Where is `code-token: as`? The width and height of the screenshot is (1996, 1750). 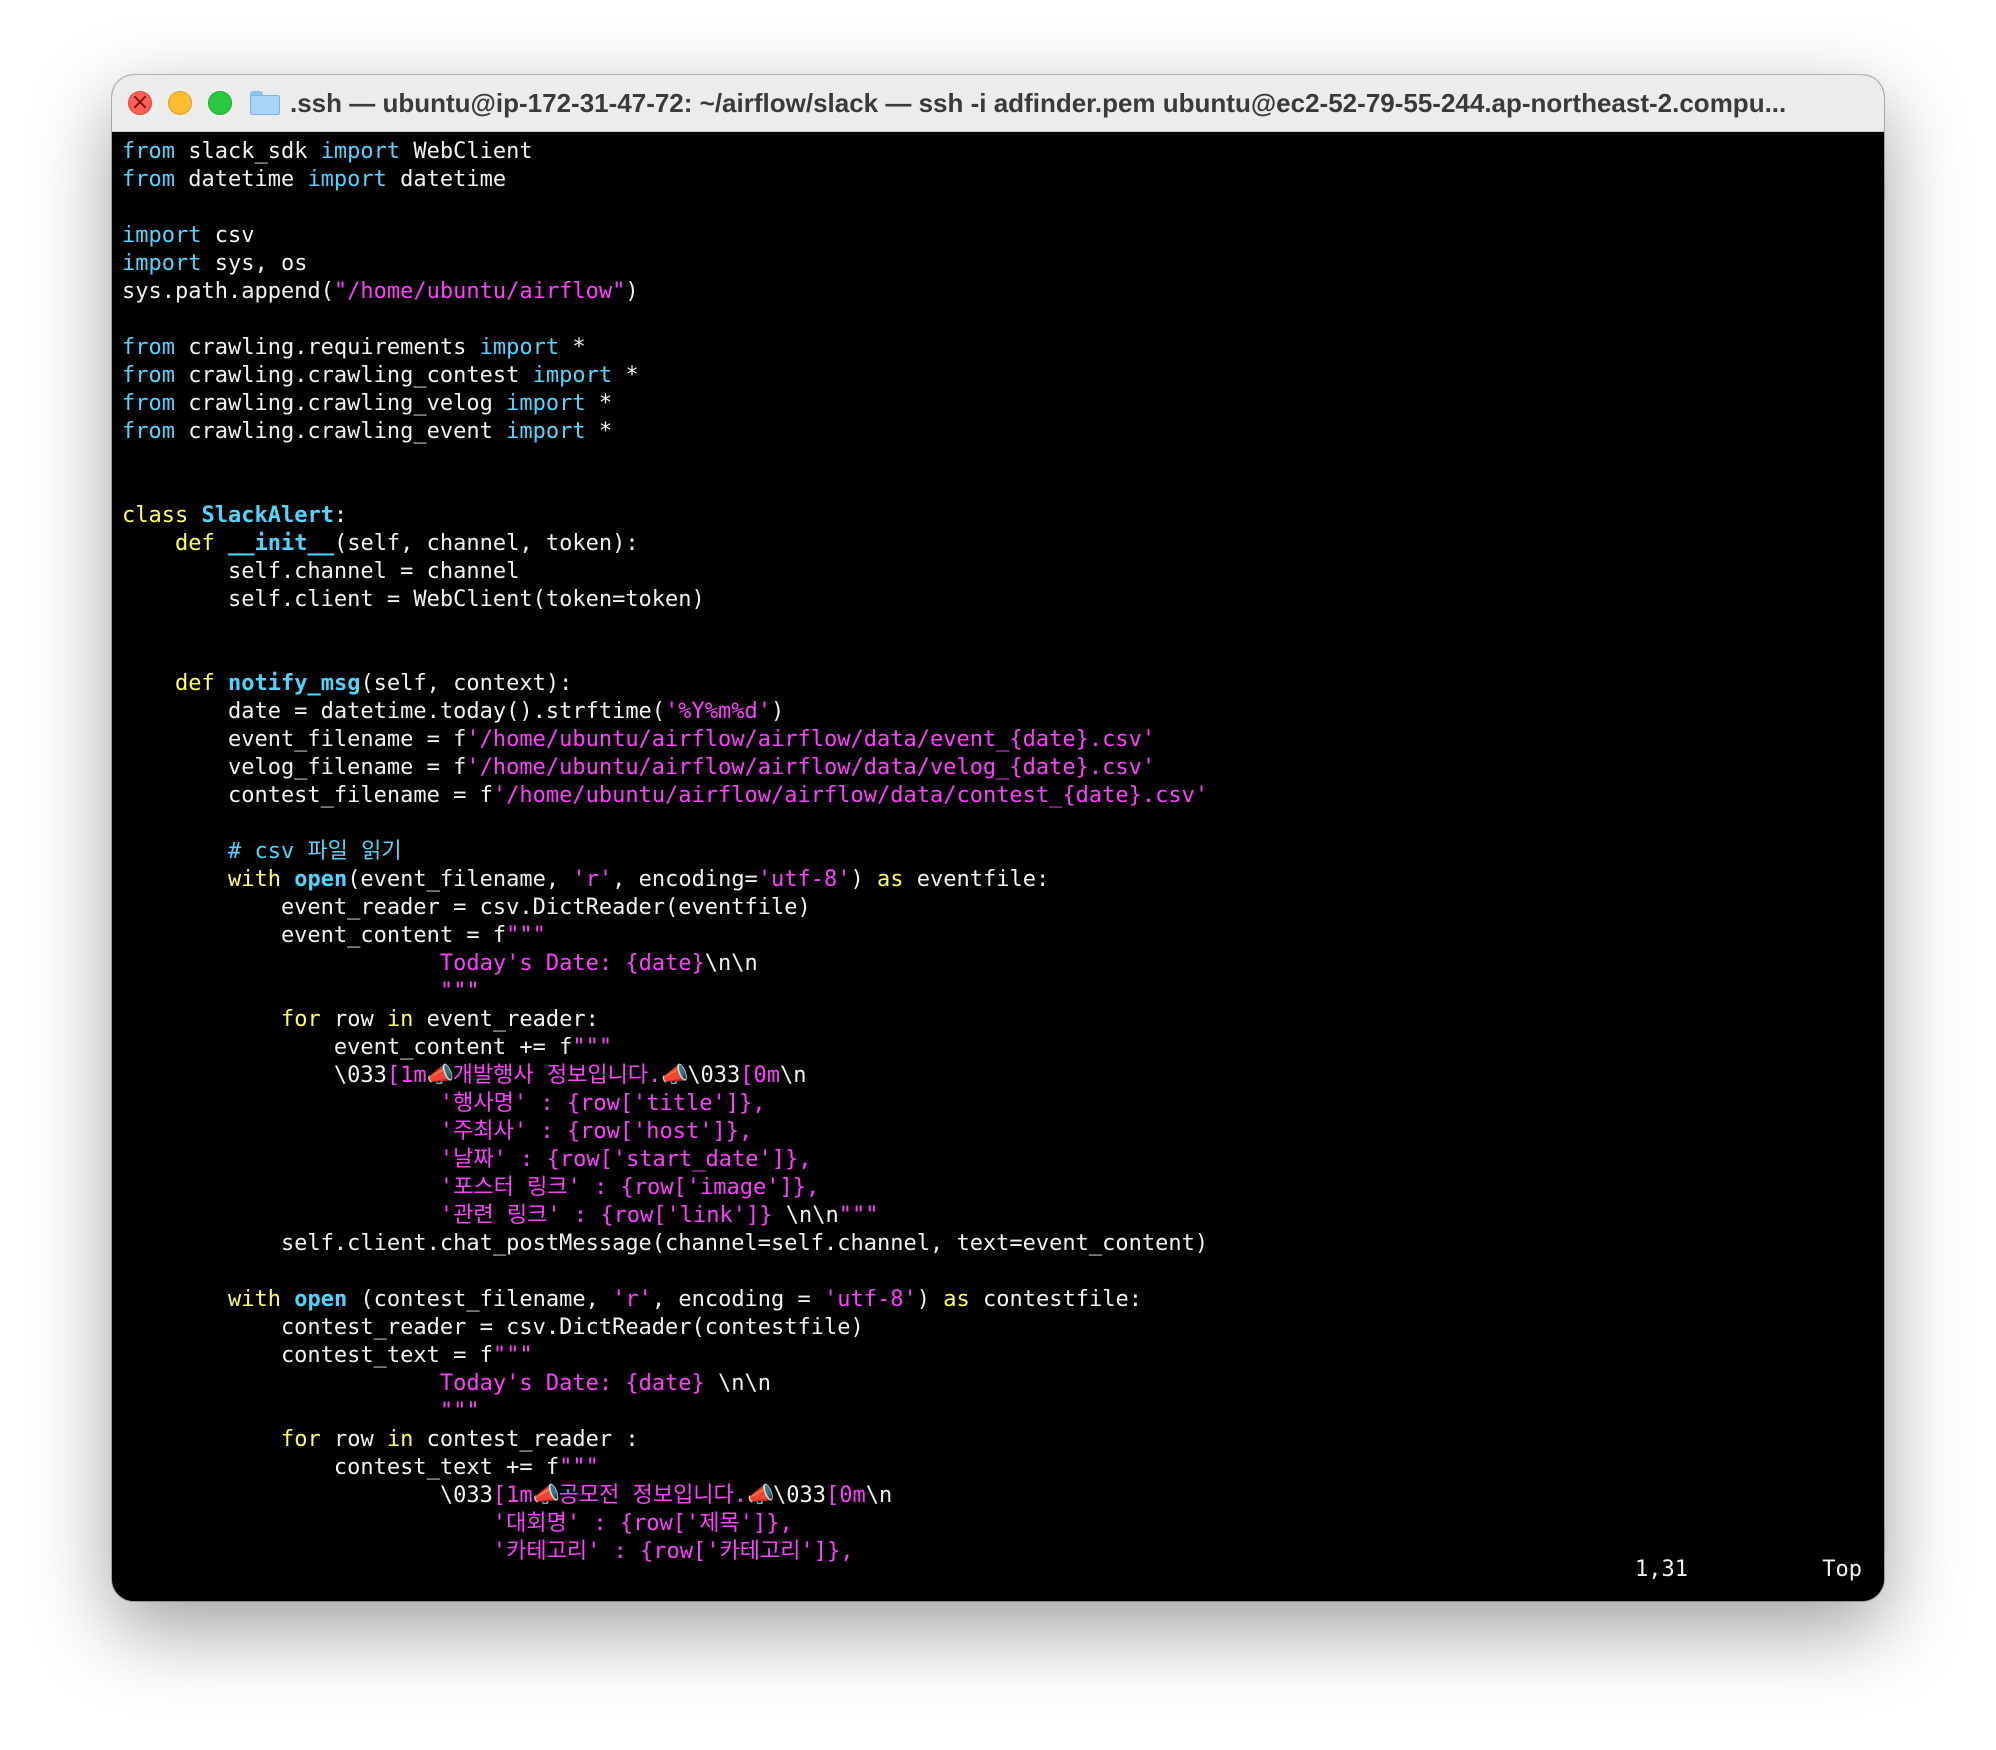 code-token: as is located at coordinates (890, 879).